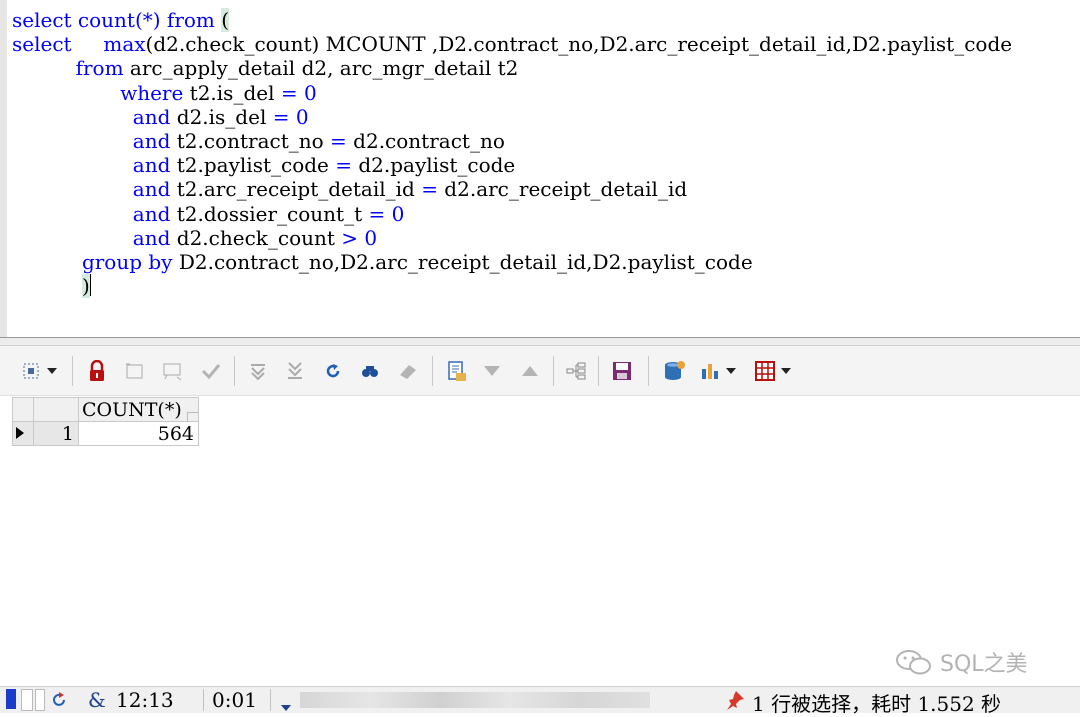 The image size is (1080, 717). What do you see at coordinates (253, 165) in the screenshot?
I see `sql-text: t2.paylist_code` at bounding box center [253, 165].